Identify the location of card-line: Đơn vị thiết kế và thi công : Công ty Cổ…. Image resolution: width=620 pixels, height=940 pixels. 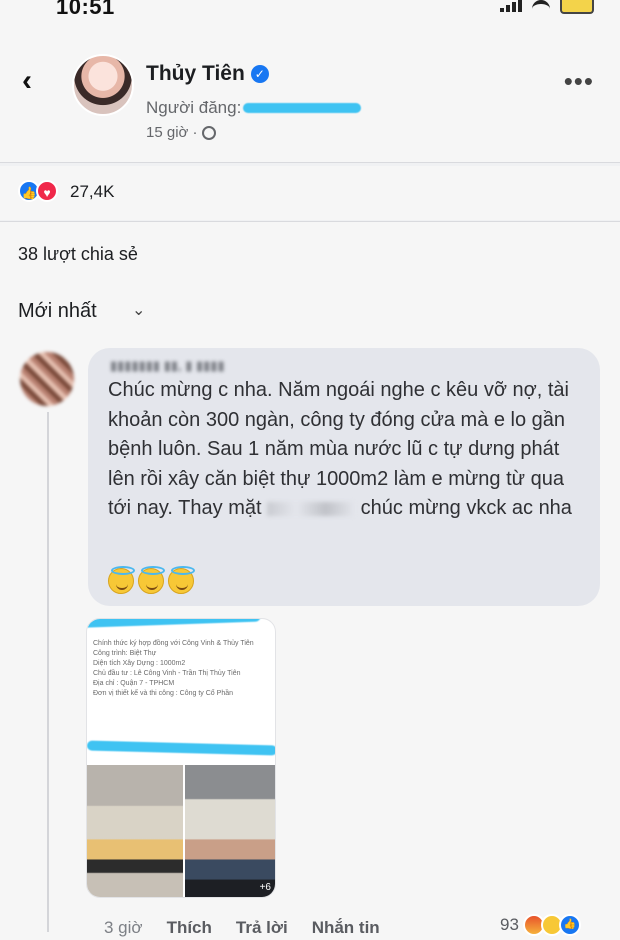
(163, 693).